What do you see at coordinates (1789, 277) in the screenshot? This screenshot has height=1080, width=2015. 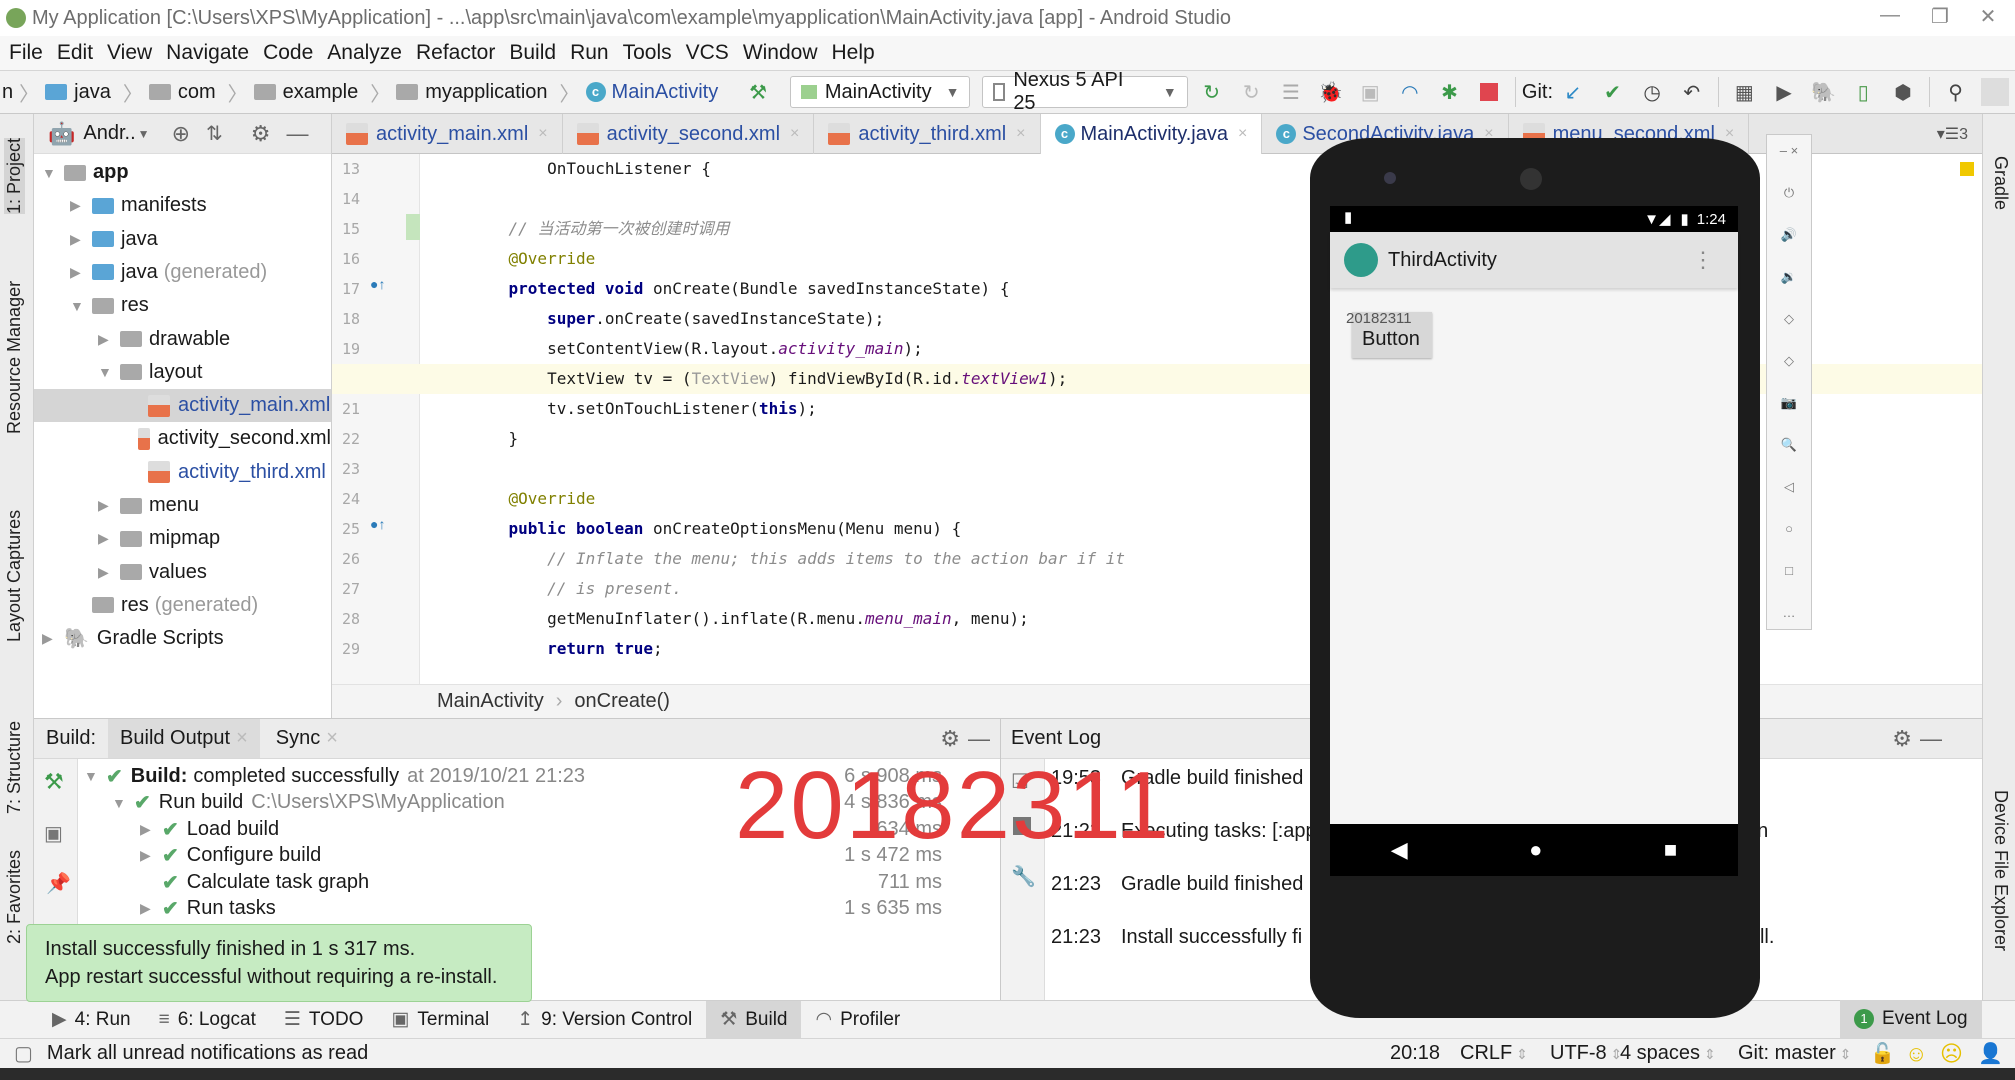 I see `volume-down-icon: 🔉` at bounding box center [1789, 277].